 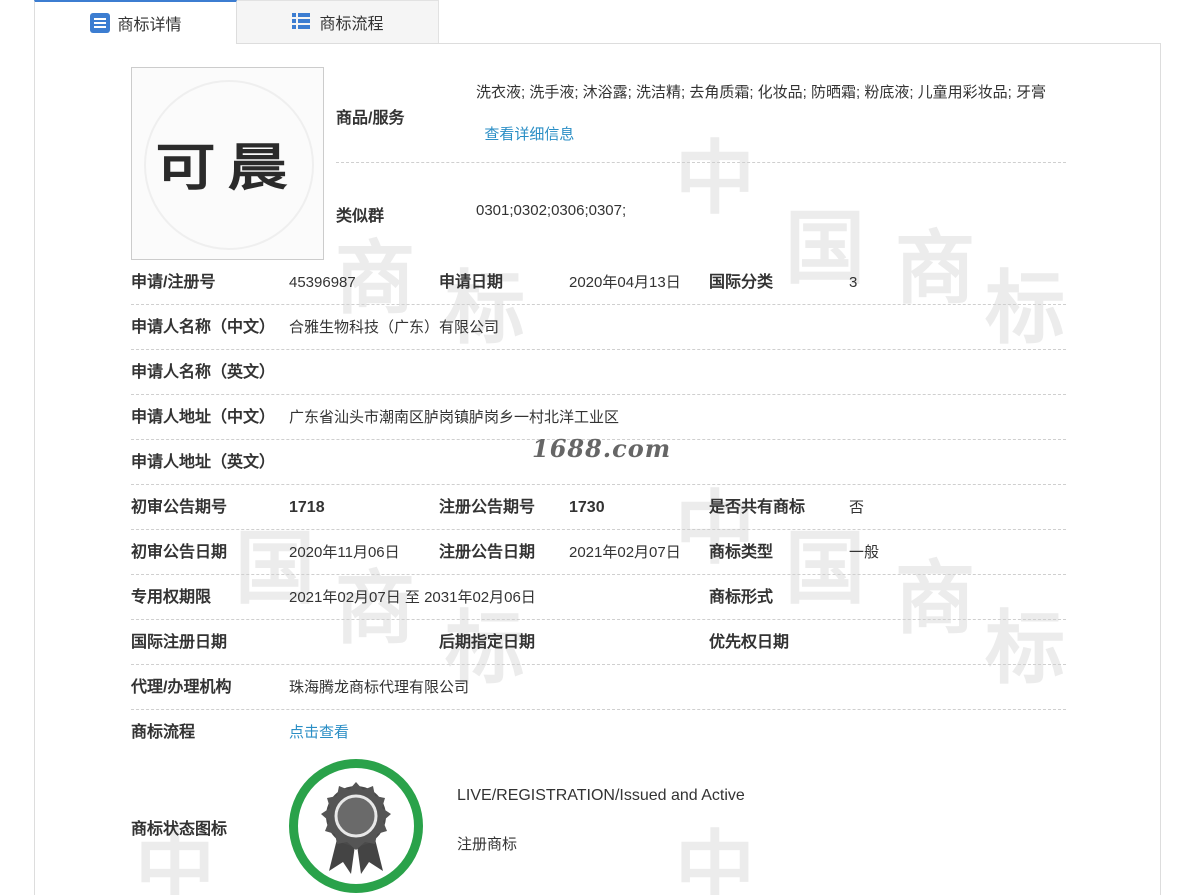 What do you see at coordinates (149, 25) in the screenshot?
I see `tab-label: 商标详情` at bounding box center [149, 25].